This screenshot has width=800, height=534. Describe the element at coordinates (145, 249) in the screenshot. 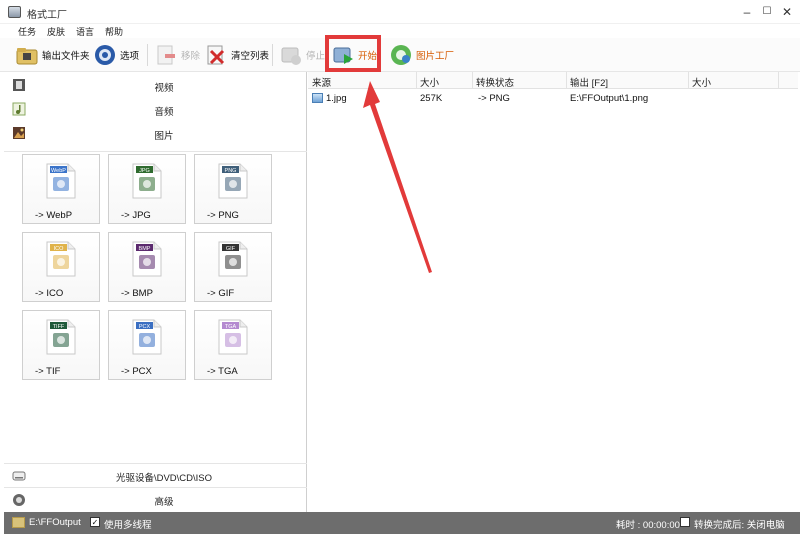

I see `format-badge-text: BMP` at that location.